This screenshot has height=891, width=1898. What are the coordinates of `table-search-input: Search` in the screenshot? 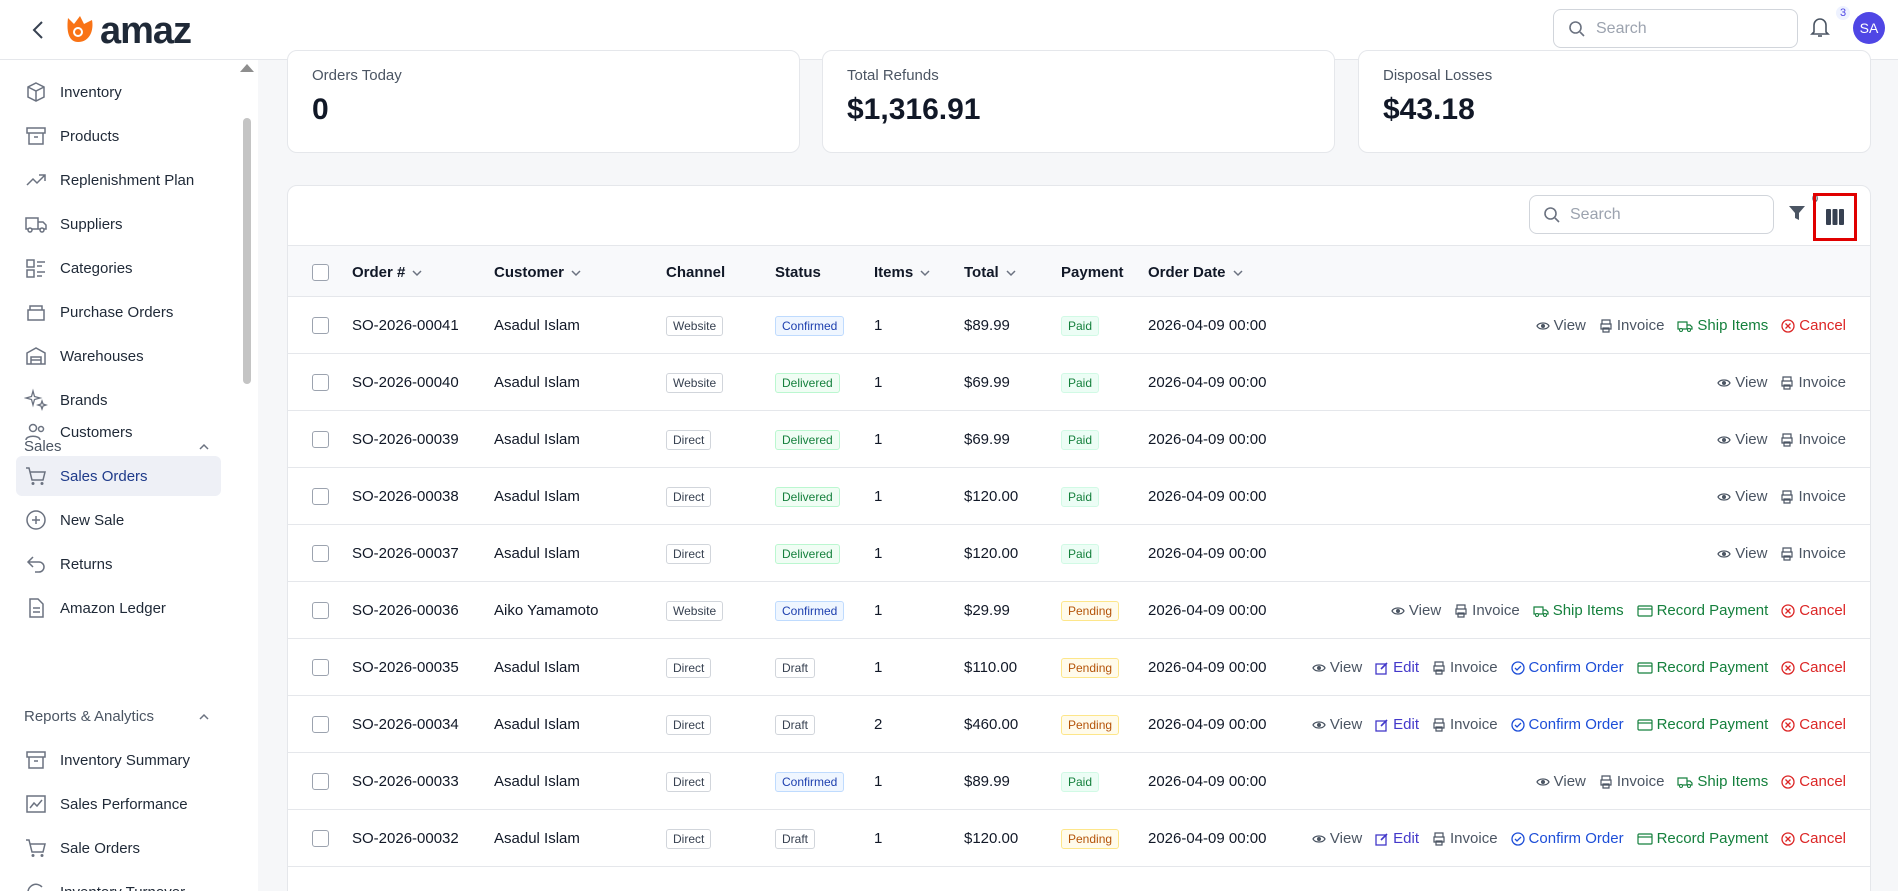 It's located at (1651, 214).